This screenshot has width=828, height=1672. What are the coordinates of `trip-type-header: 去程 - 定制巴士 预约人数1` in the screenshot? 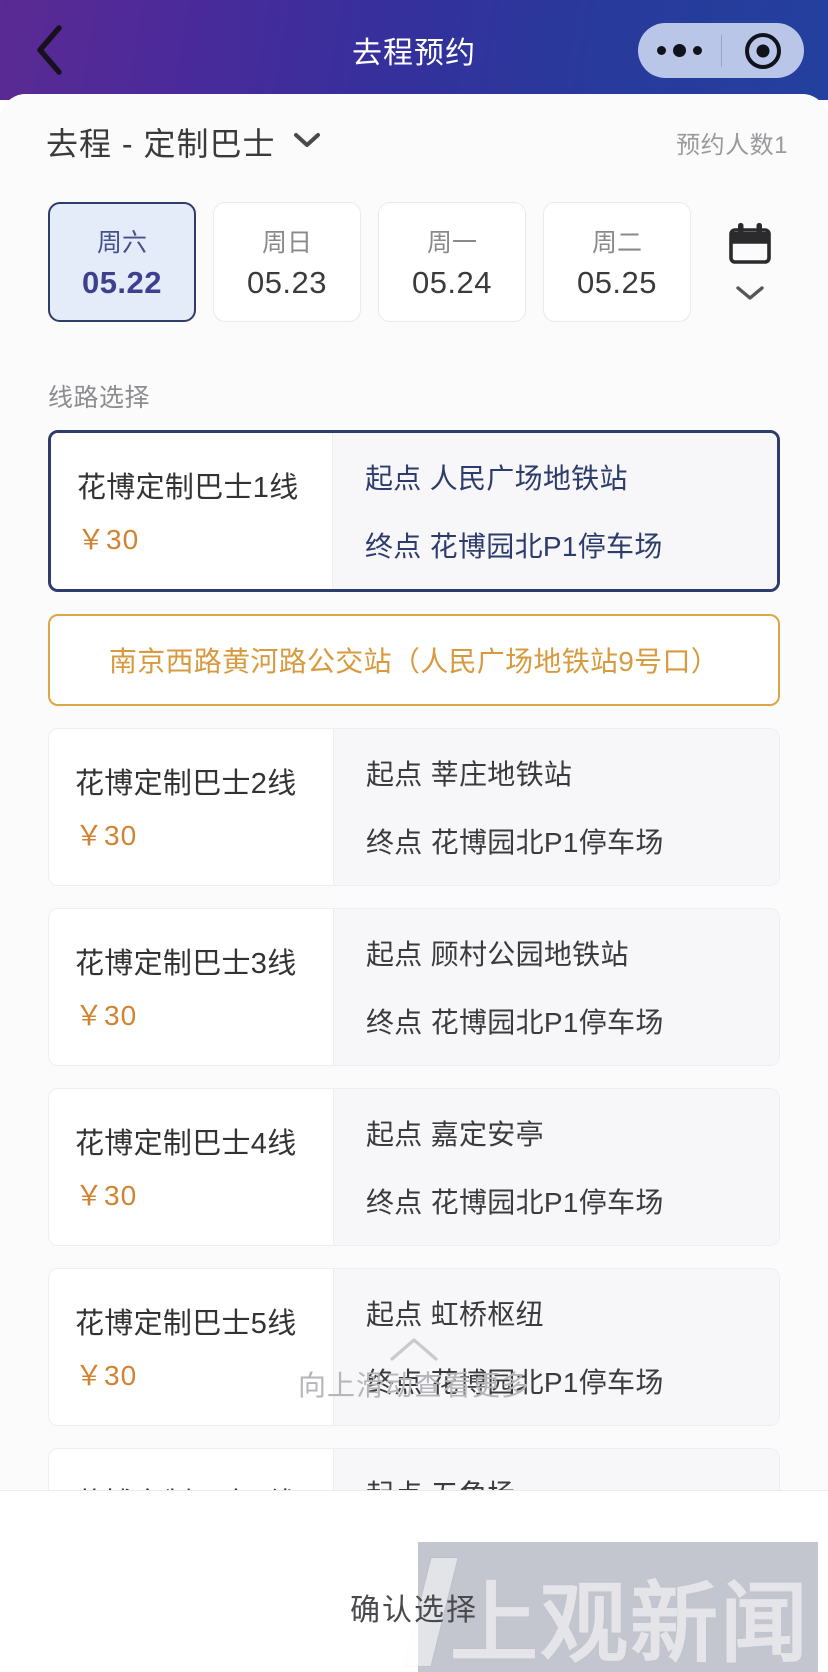 It's located at (414, 142).